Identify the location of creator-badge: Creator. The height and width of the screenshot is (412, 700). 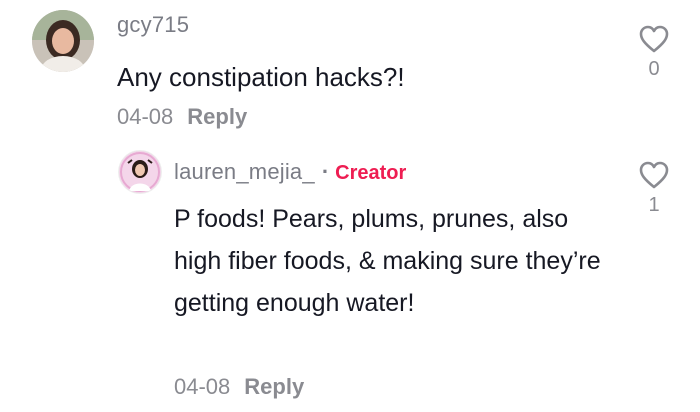
(371, 173).